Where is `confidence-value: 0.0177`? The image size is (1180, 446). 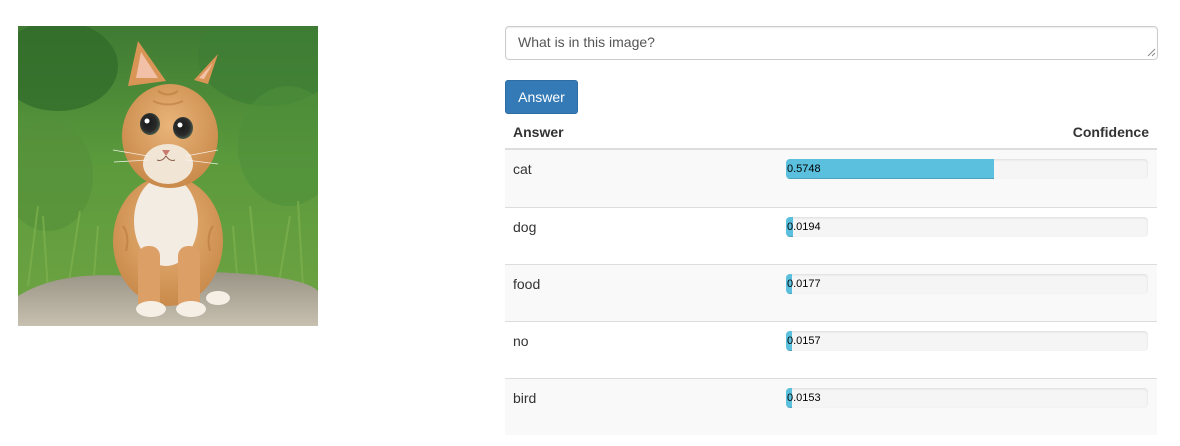 confidence-value: 0.0177 is located at coordinates (804, 284).